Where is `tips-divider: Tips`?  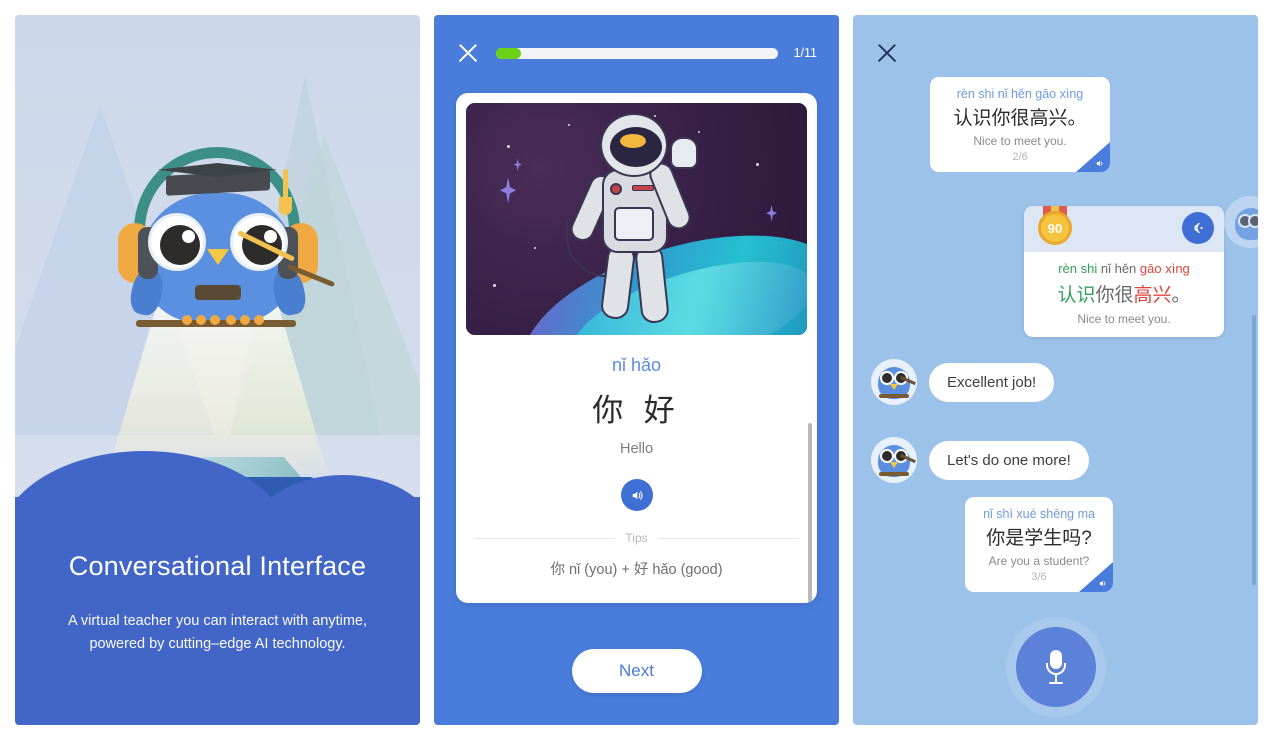
tips-divider: Tips is located at coordinates (636, 538).